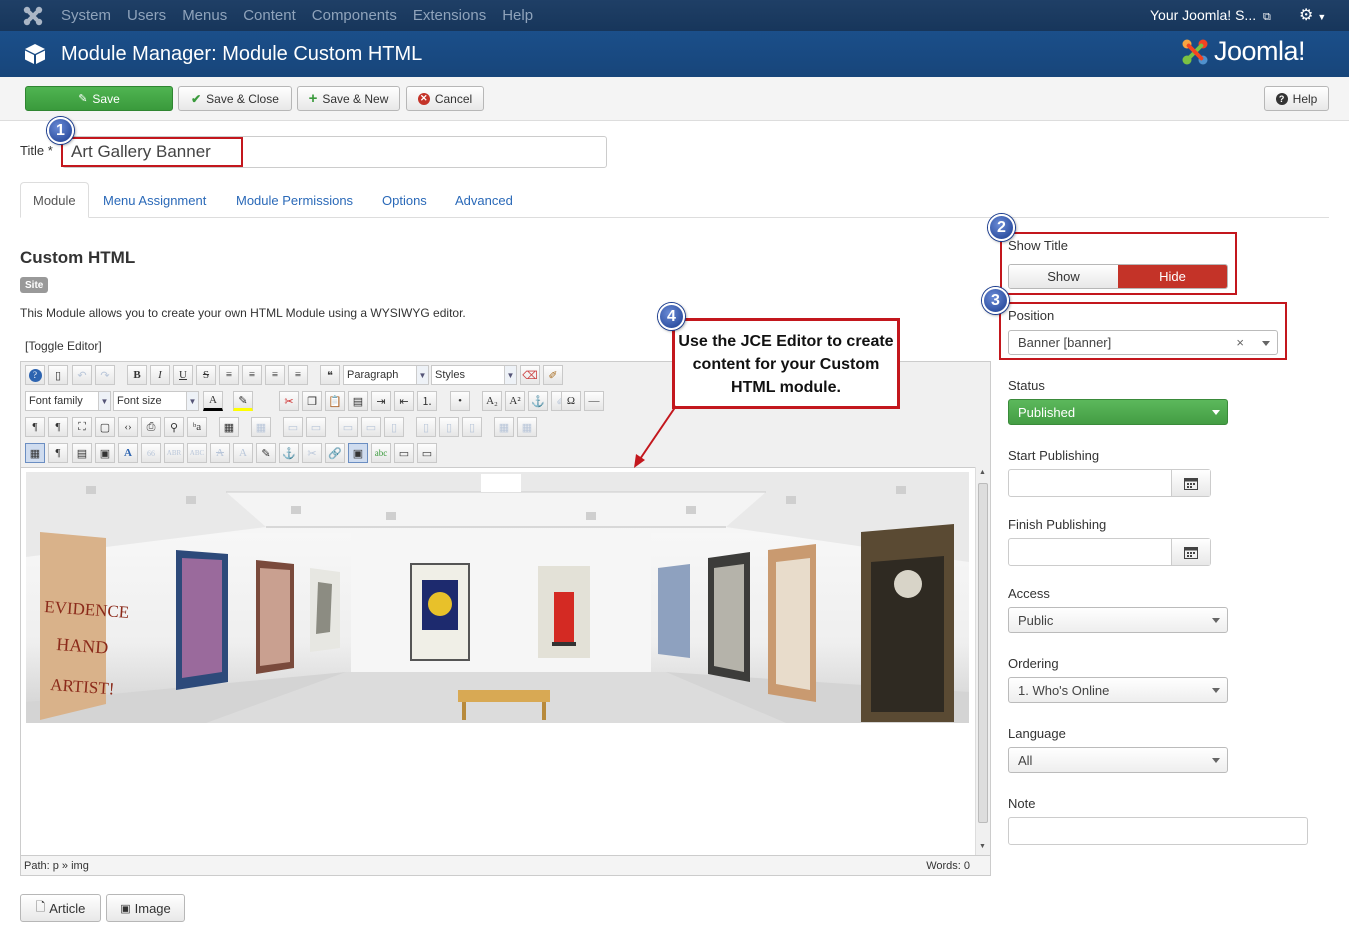 The image size is (1349, 937). Describe the element at coordinates (128, 427) in the screenshot. I see `source-code-icon: ‹›` at that location.